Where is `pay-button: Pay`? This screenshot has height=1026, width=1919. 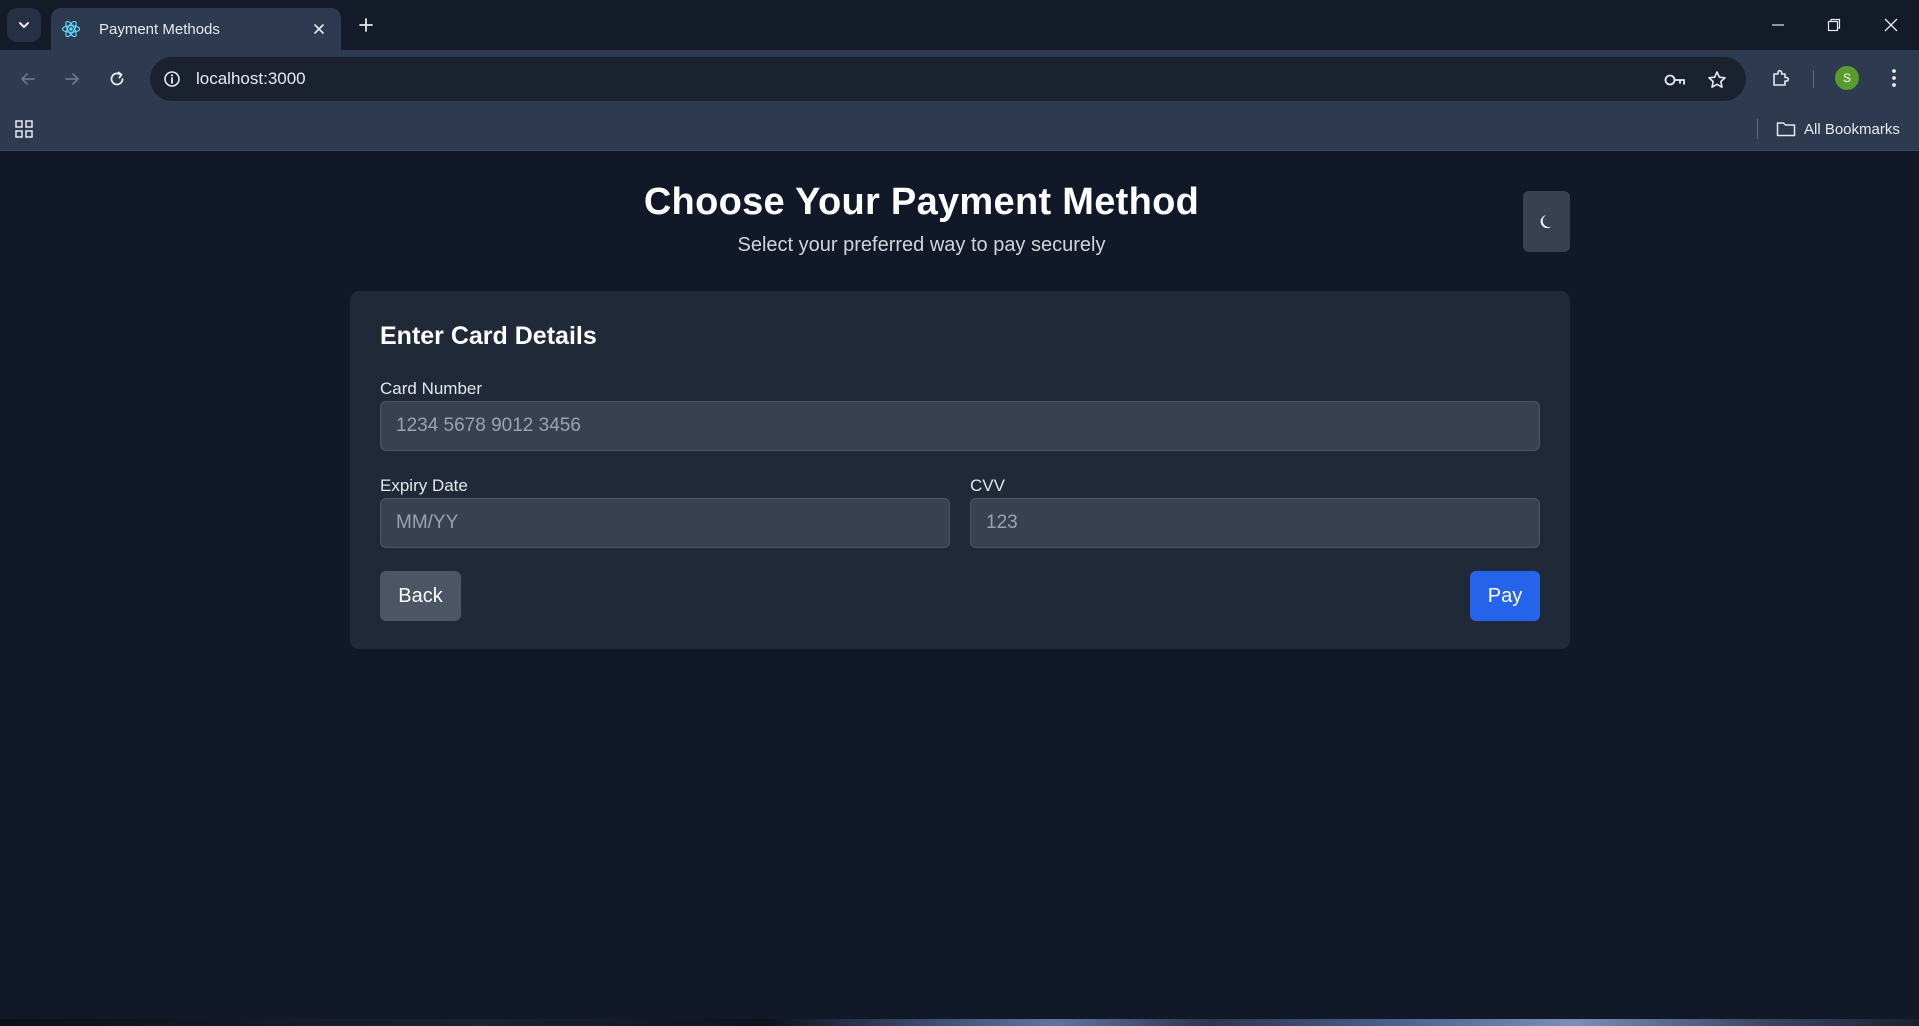
pay-button: Pay is located at coordinates (1505, 596).